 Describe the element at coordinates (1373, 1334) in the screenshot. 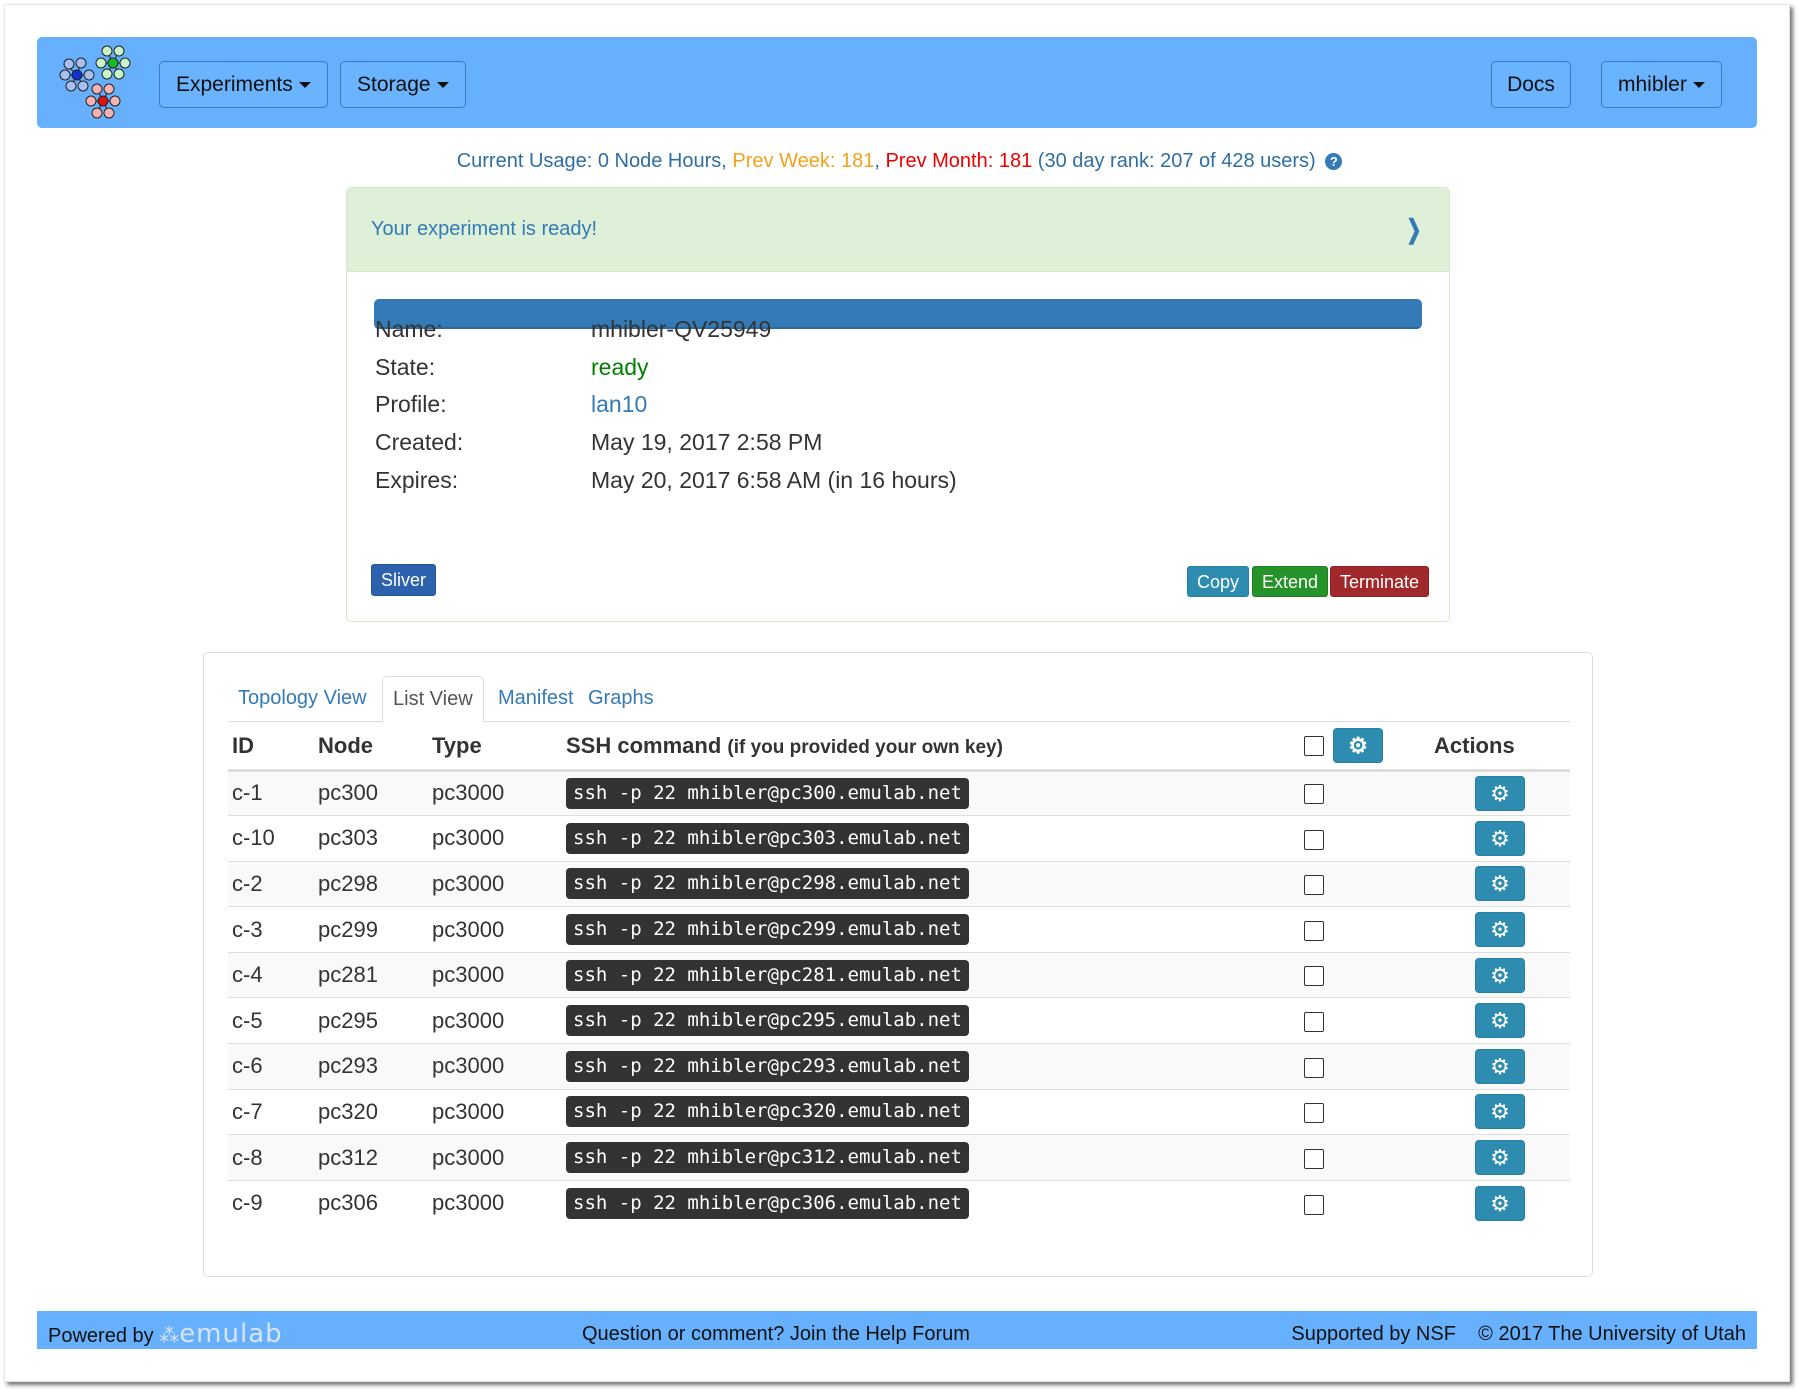

I see `supported-by-nsf: Supported by NSF` at that location.